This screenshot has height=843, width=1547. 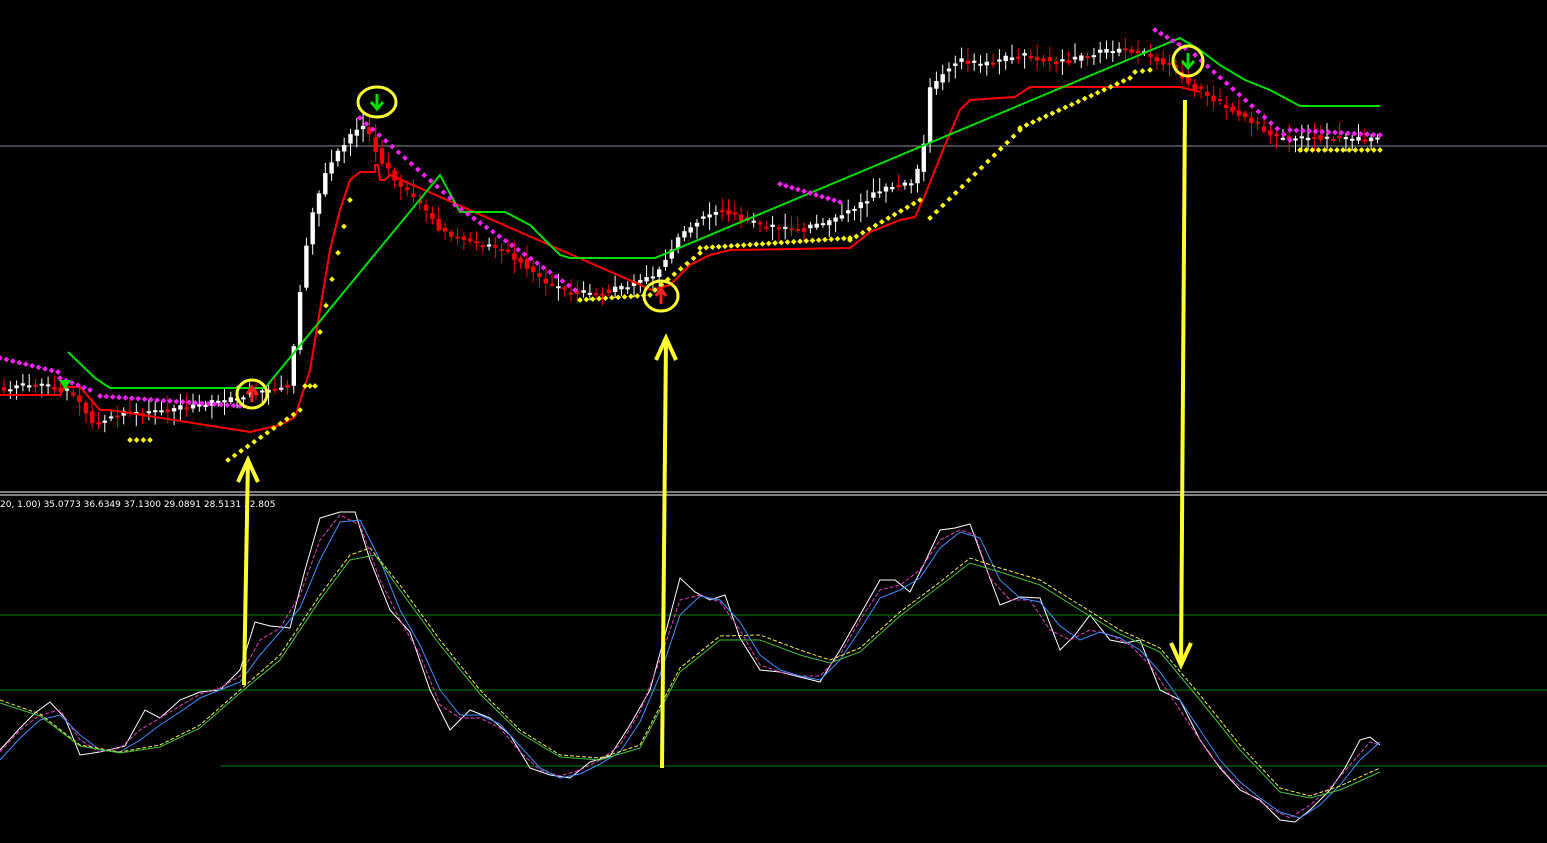 What do you see at coordinates (377, 103) in the screenshot?
I see `sell-arrow-icon` at bounding box center [377, 103].